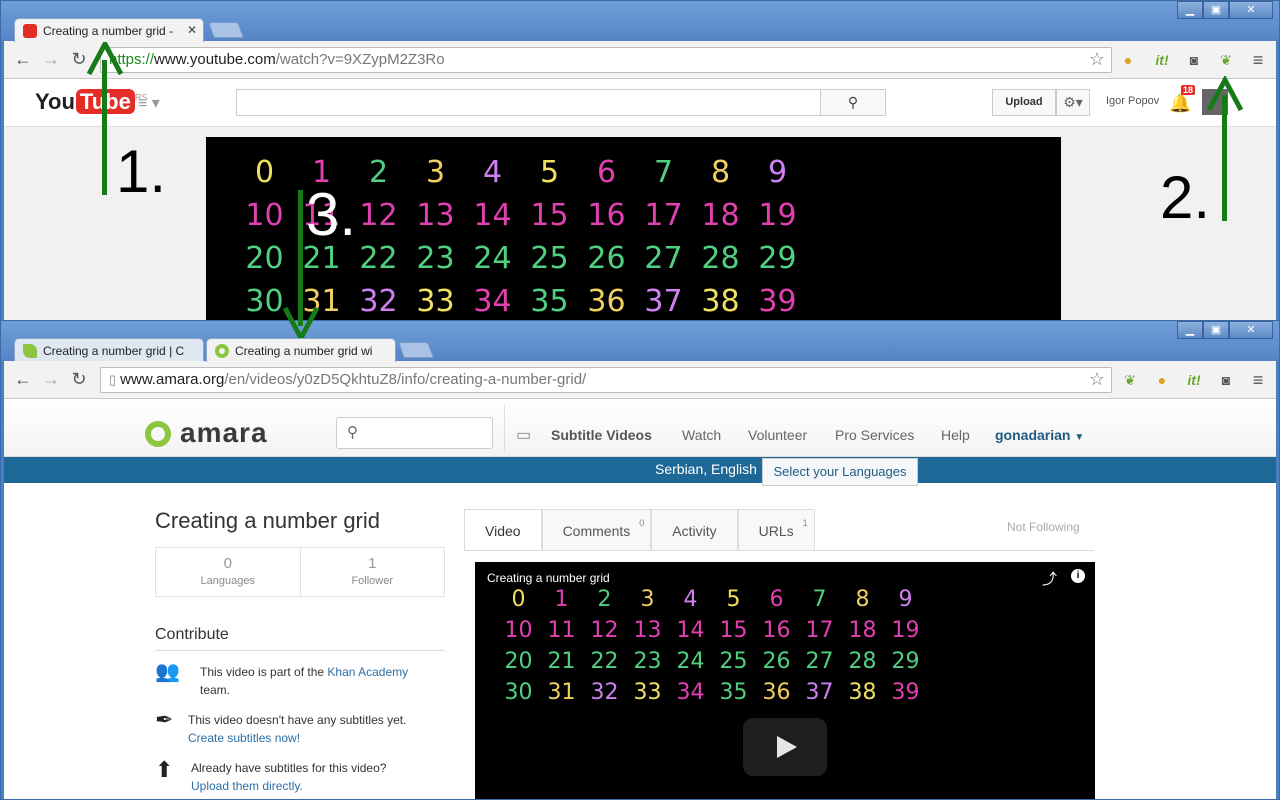  I want to click on tab-youtube: Creating a number grid - ✕, so click(109, 30).